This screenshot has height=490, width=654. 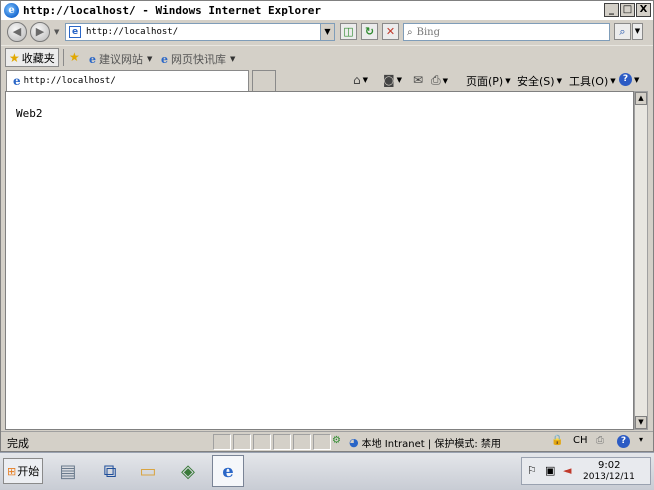 I want to click on help-menu: ? ▼, so click(x=629, y=79).